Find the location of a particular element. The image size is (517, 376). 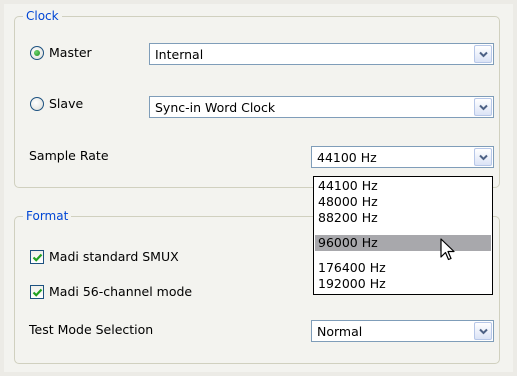

sample-rate-label: Sample Rate is located at coordinates (69, 155).